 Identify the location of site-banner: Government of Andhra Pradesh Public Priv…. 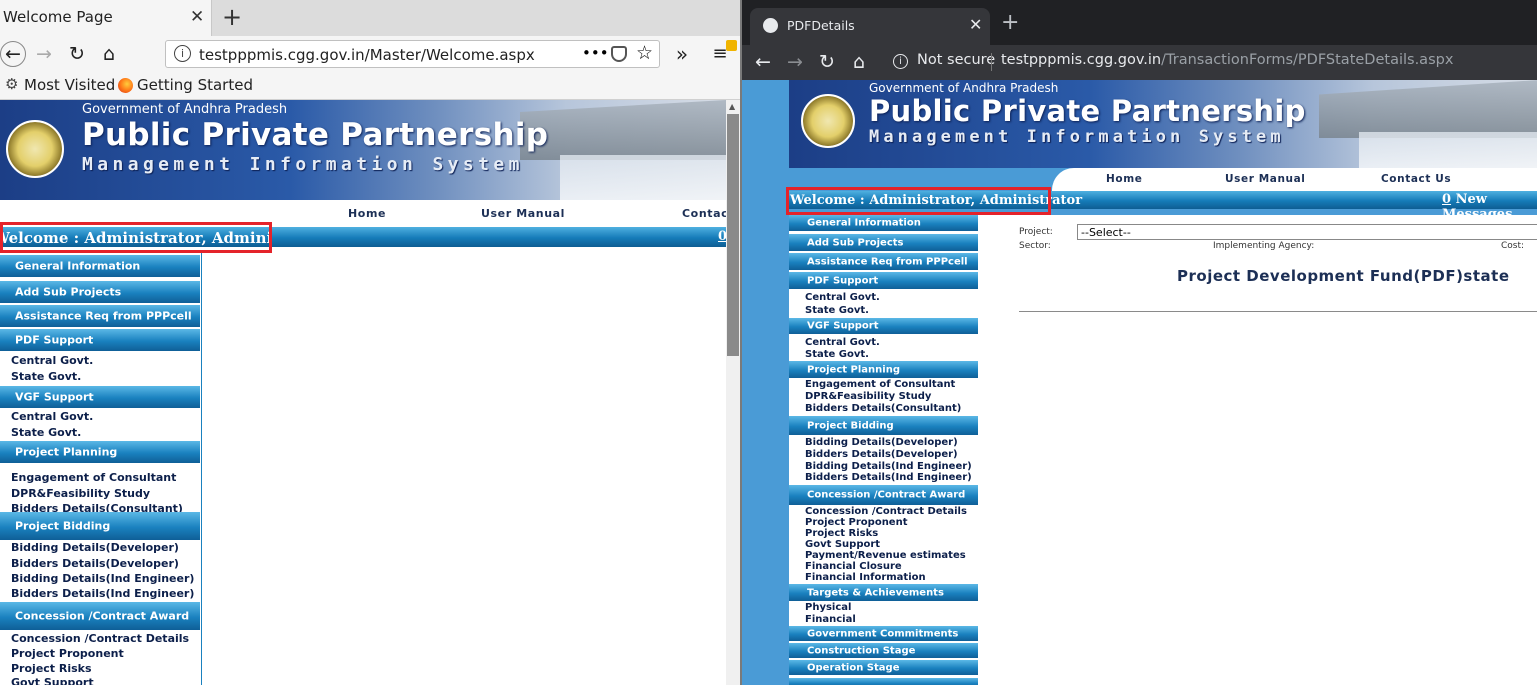
(363, 150).